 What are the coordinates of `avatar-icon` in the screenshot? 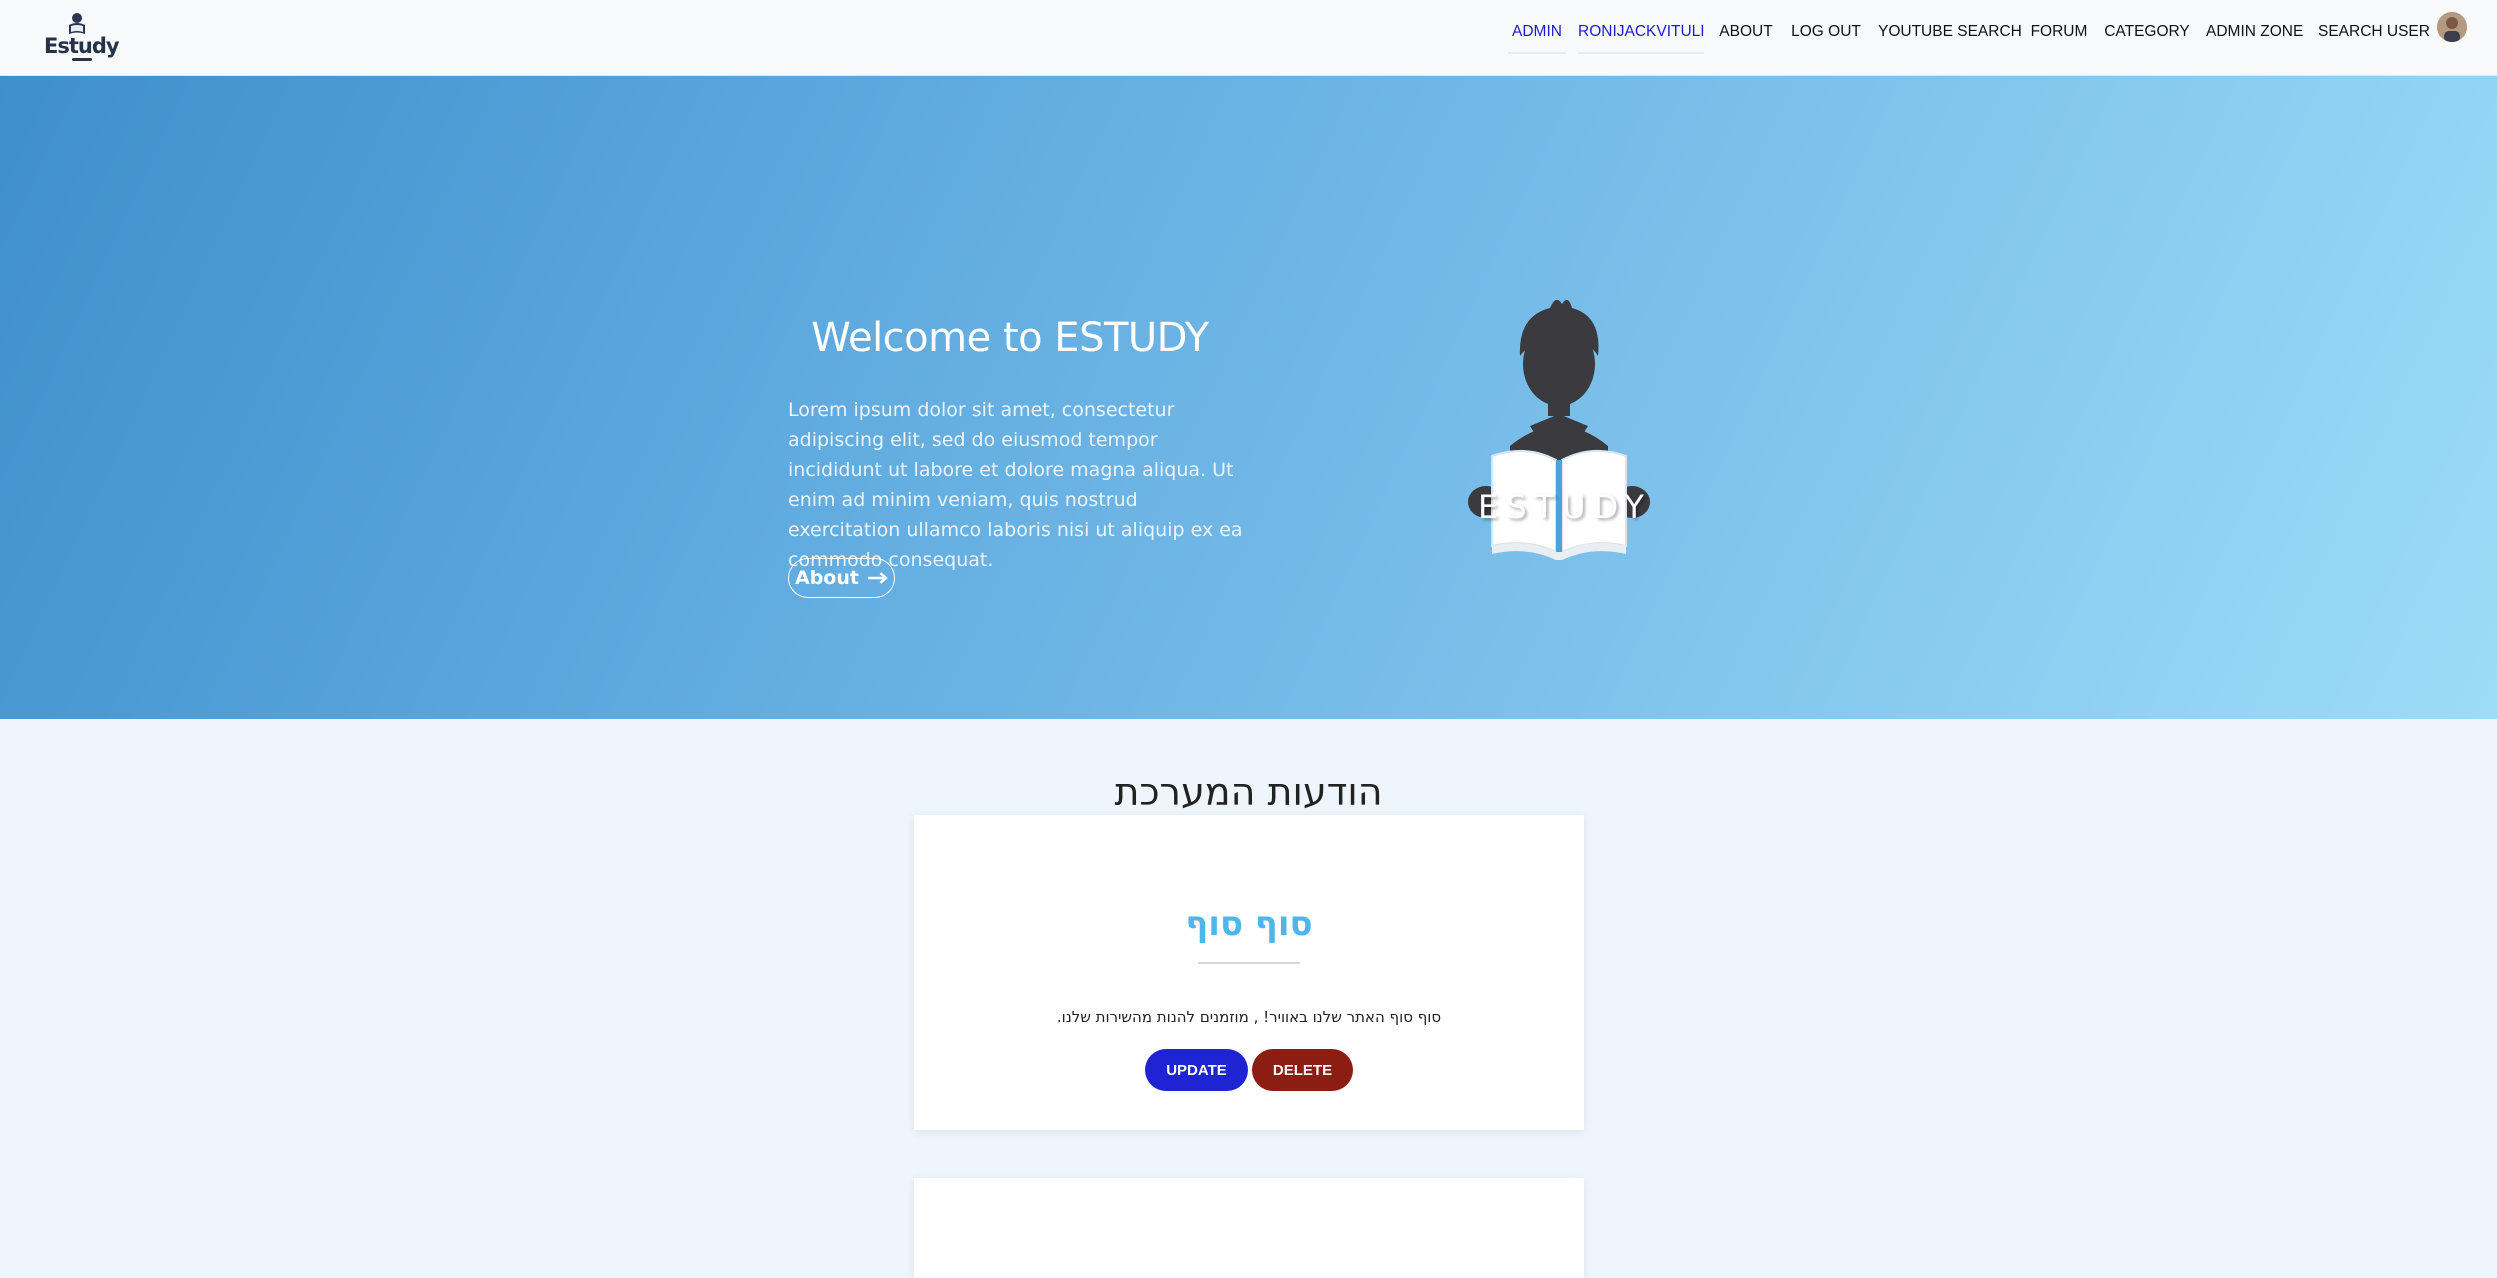 It's located at (2452, 27).